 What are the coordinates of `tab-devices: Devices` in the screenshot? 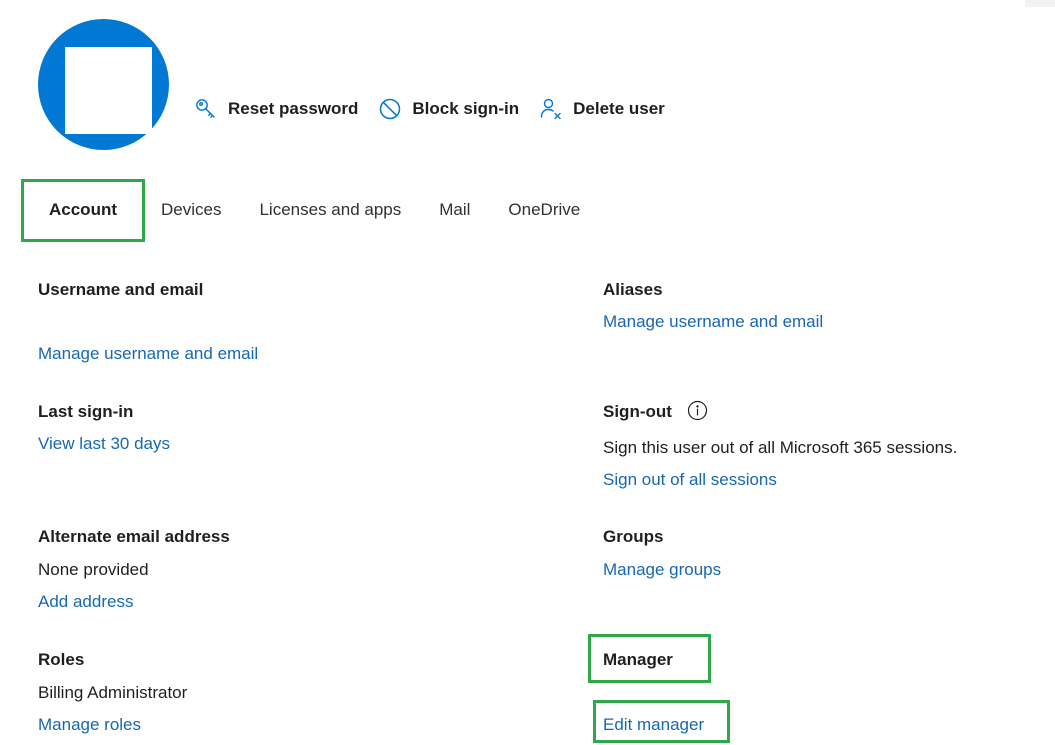 It's located at (191, 210).